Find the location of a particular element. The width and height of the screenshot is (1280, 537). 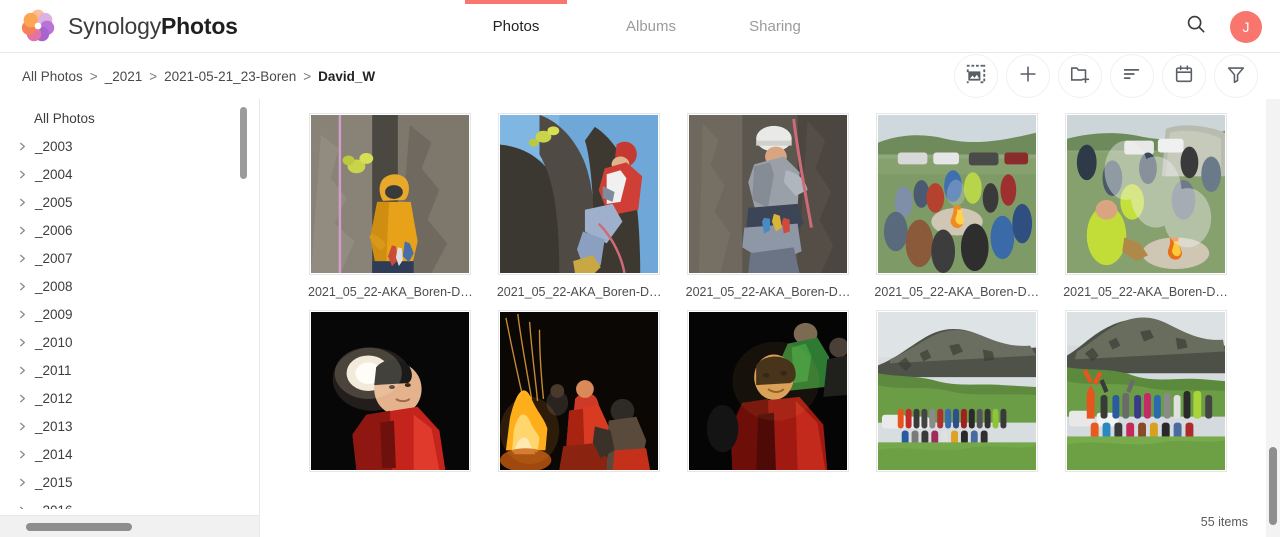

sidebar-item-2015: _2015 is located at coordinates (118, 482).